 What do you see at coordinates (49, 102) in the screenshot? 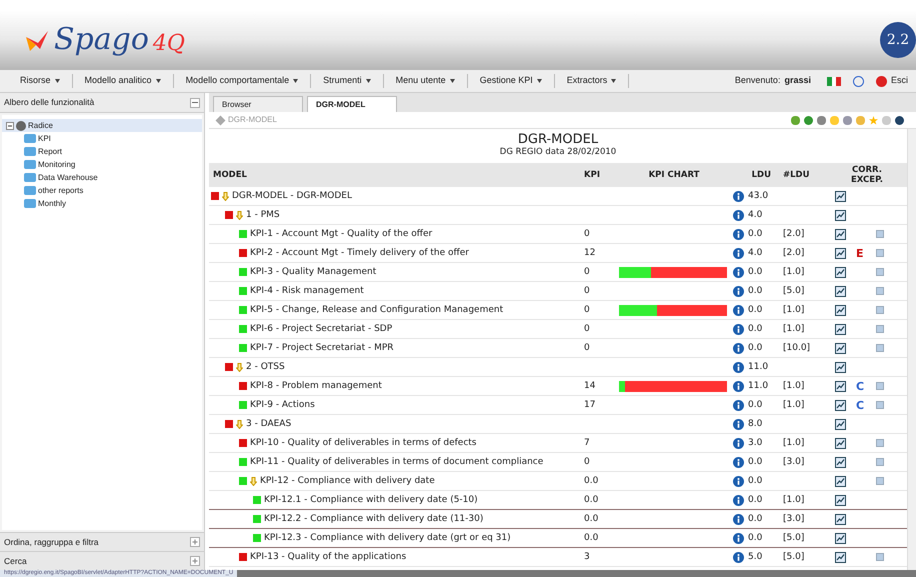
I see `panel-title: Albero delle funzionalità` at bounding box center [49, 102].